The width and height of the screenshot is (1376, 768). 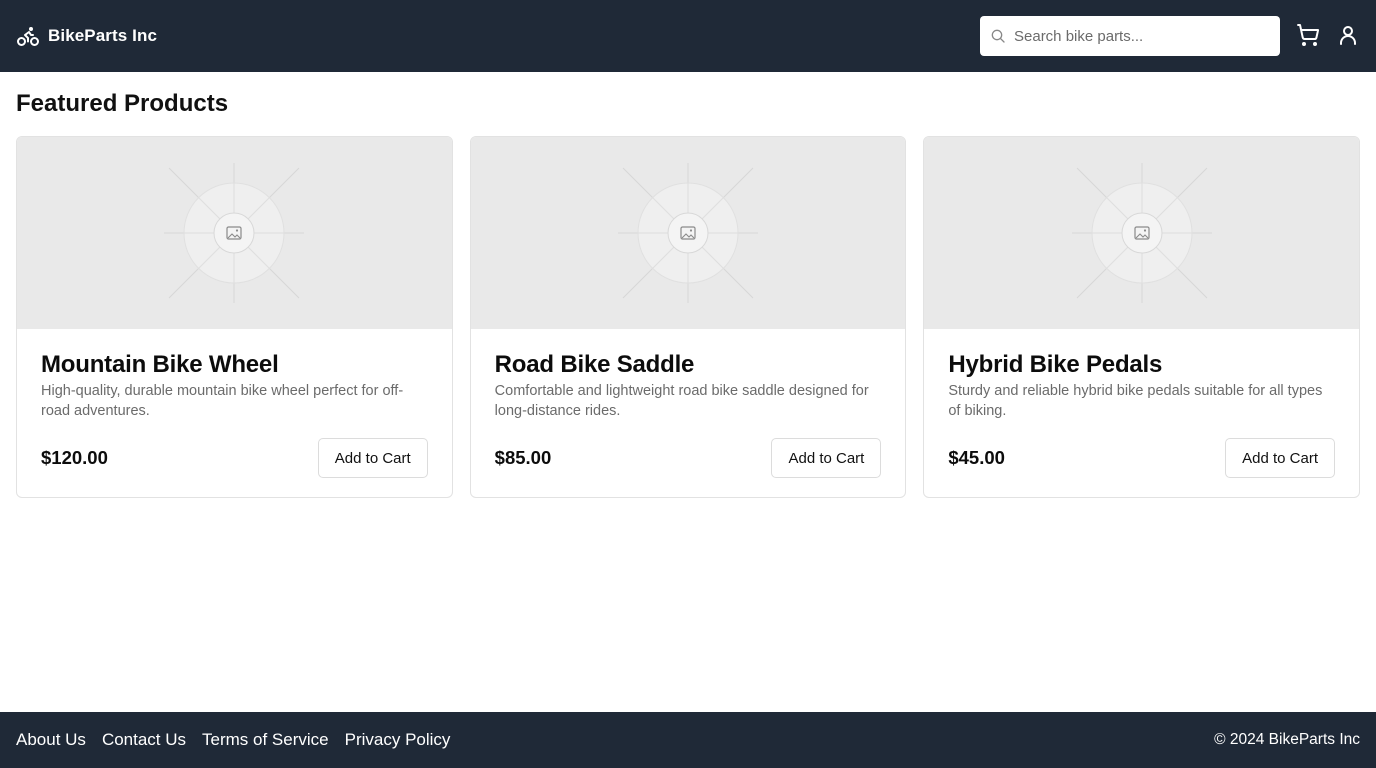 I want to click on cart-button, so click(x=1308, y=36).